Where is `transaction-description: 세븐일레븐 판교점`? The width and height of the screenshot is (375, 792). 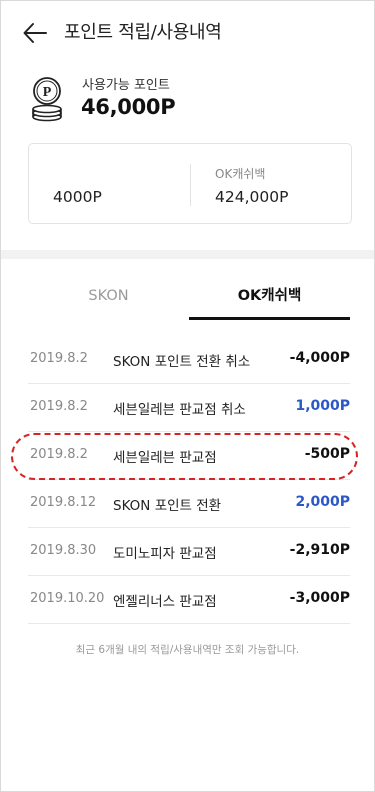 transaction-description: 세븐일레븐 판교점 is located at coordinates (165, 458).